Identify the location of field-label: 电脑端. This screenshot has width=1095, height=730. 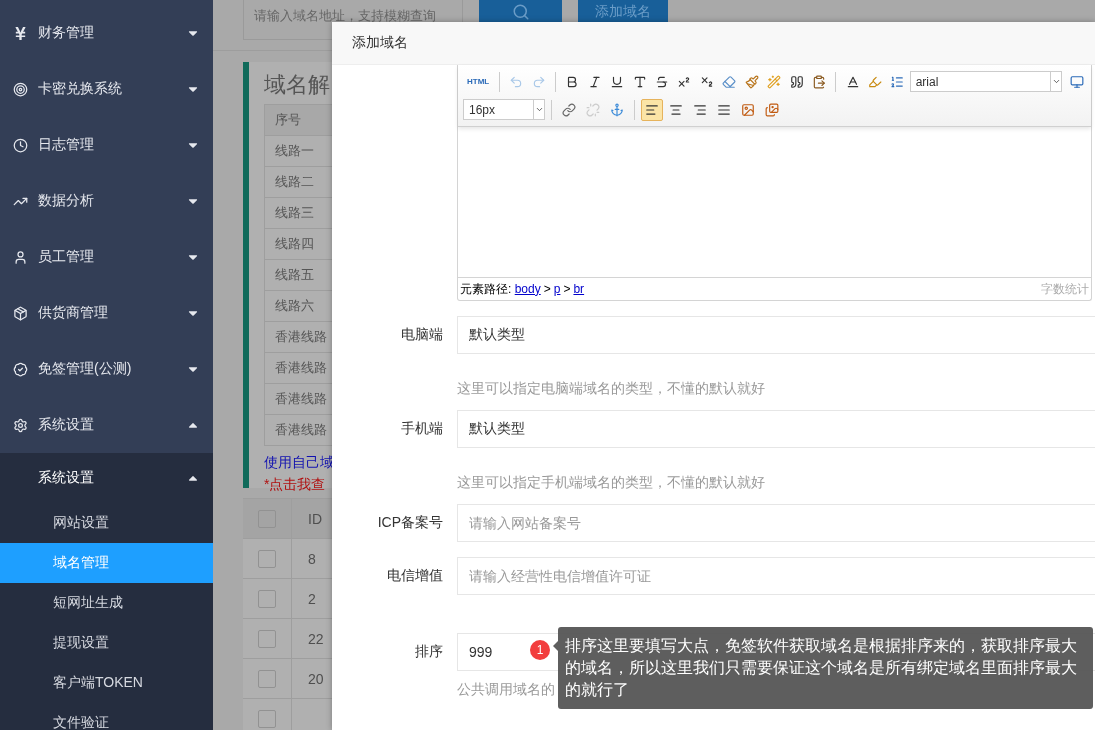
(422, 335).